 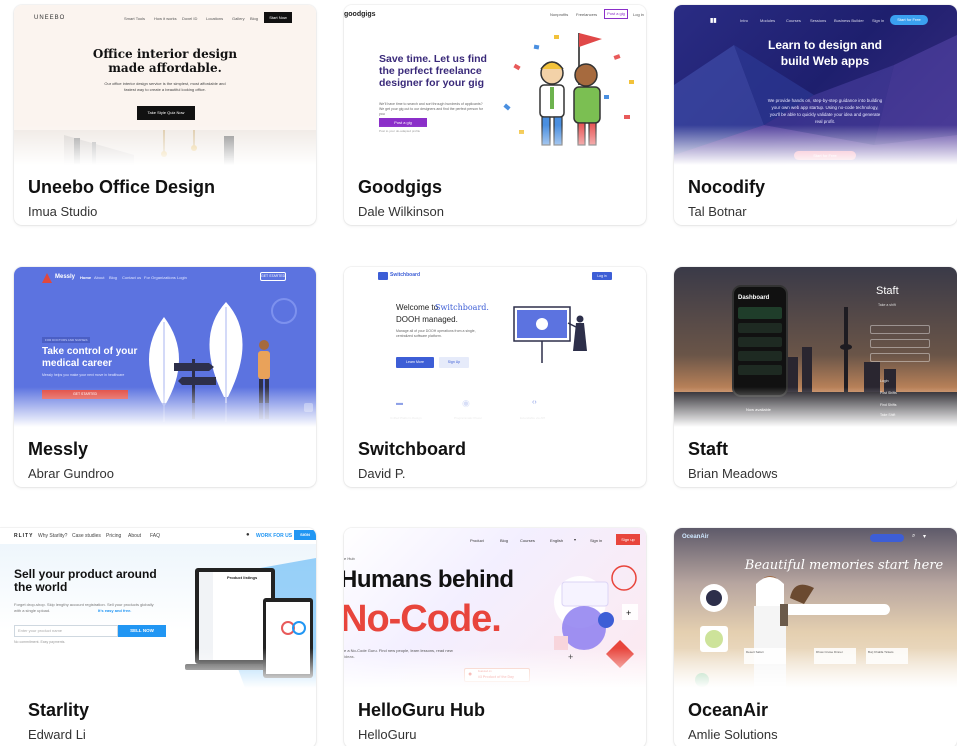 What do you see at coordinates (53, 536) in the screenshot?
I see `starlity-nav-1: Why Starlity?` at bounding box center [53, 536].